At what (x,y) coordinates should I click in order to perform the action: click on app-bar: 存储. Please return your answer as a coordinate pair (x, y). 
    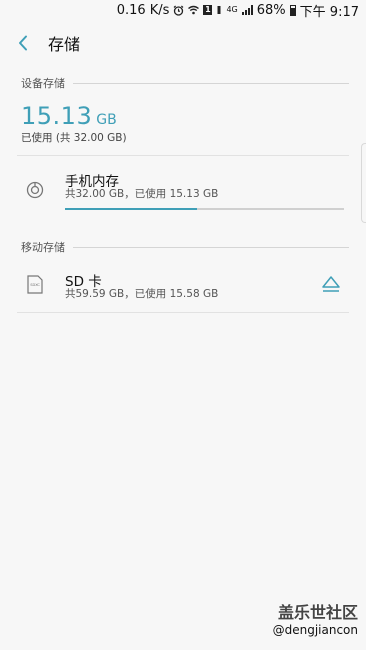
    Looking at the image, I should click on (183, 43).